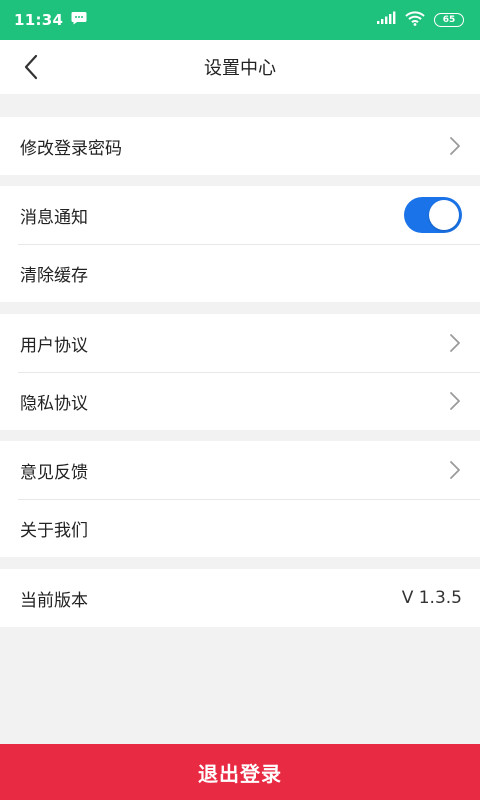  Describe the element at coordinates (449, 20) in the screenshot. I see `battery-icon: 65` at that location.